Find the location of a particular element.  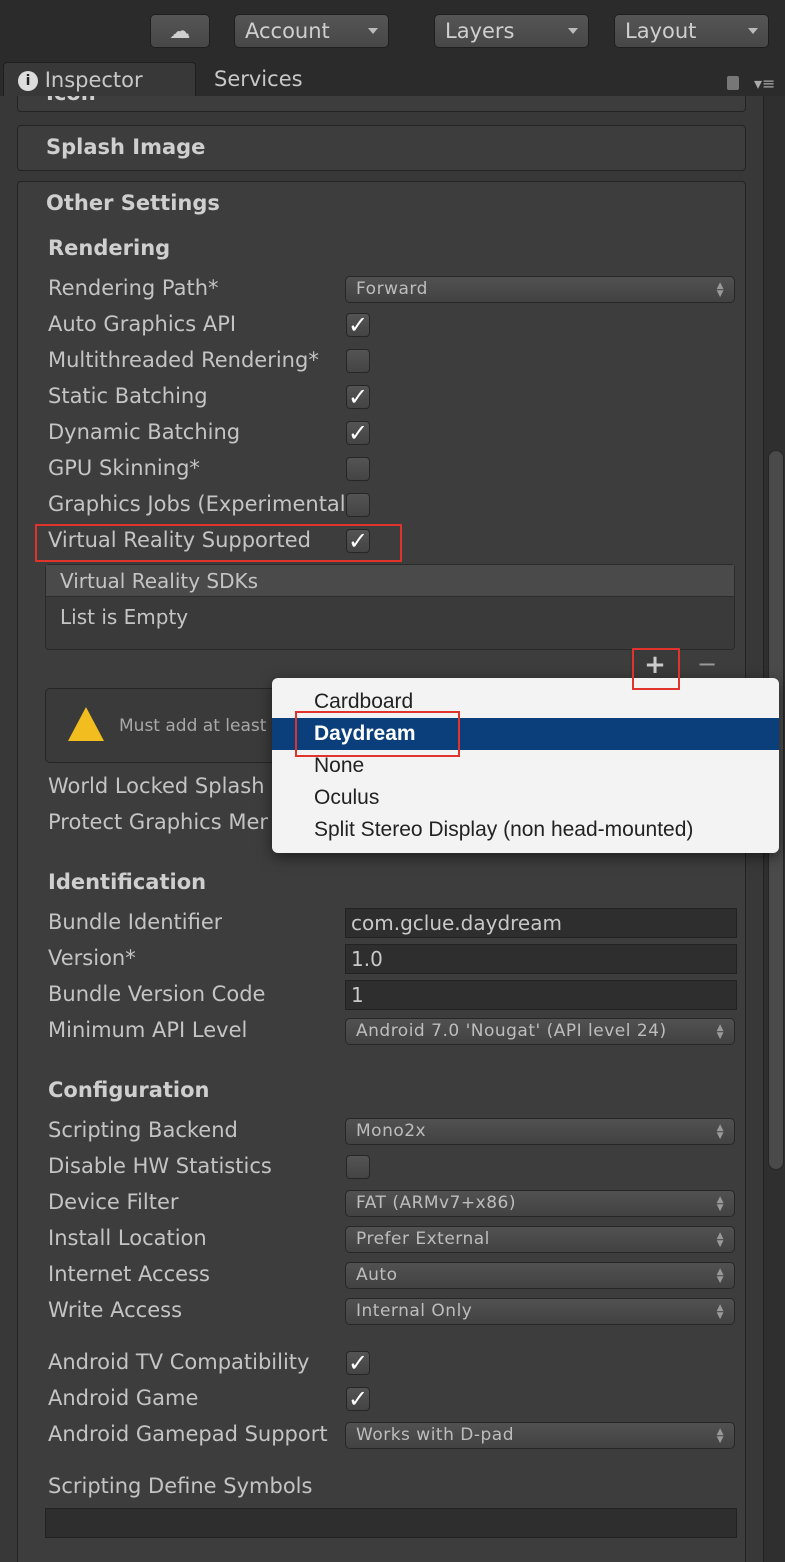

row-label: Graphics Jobs (Experimental)* is located at coordinates (196, 504).